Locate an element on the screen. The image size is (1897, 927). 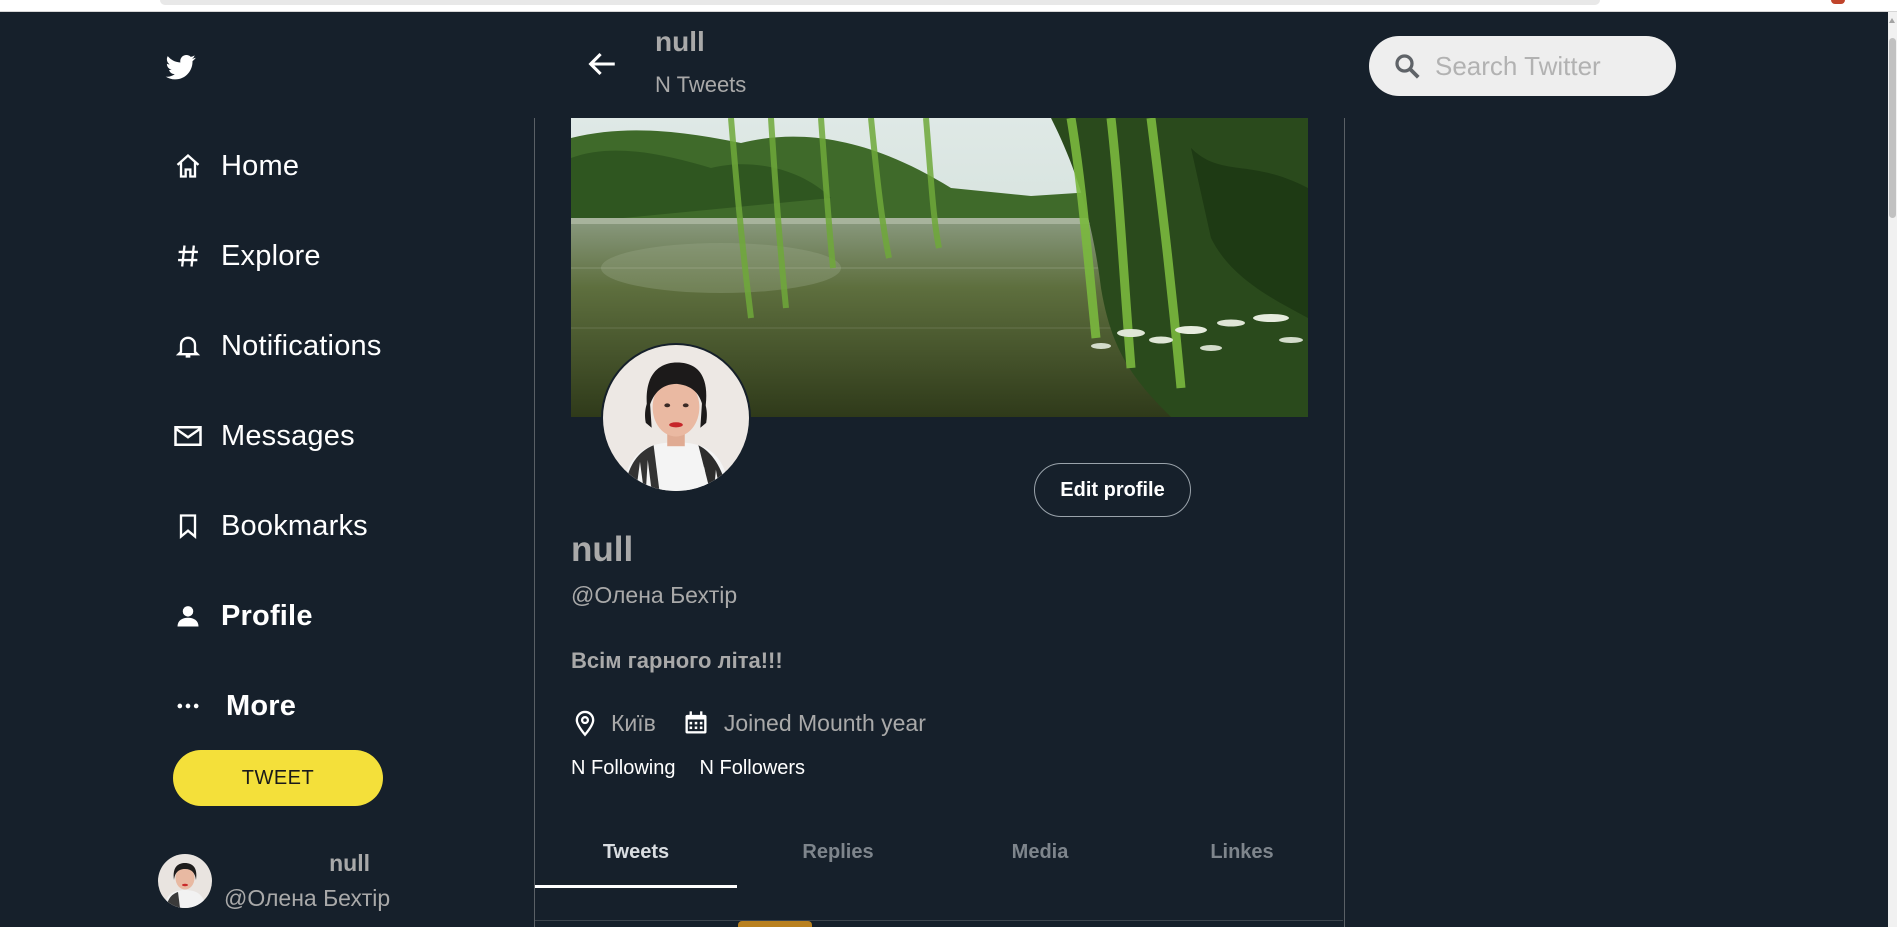
tab-replies: Replies is located at coordinates (838, 856).